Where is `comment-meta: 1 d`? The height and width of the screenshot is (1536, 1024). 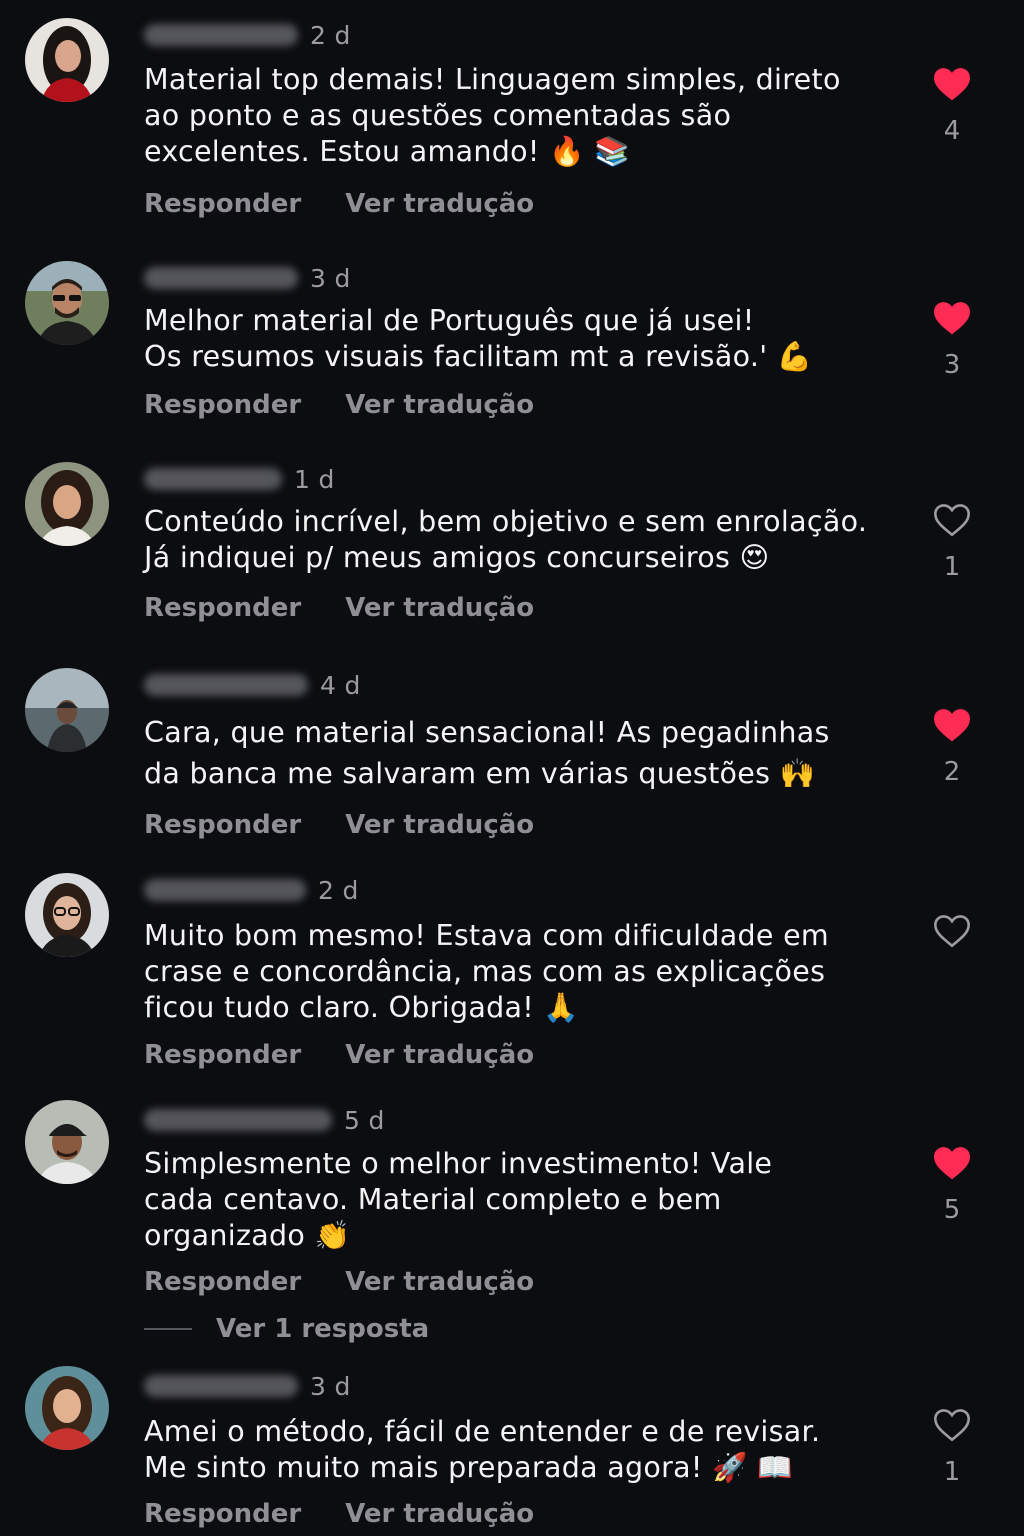
comment-meta: 1 d is located at coordinates (239, 479).